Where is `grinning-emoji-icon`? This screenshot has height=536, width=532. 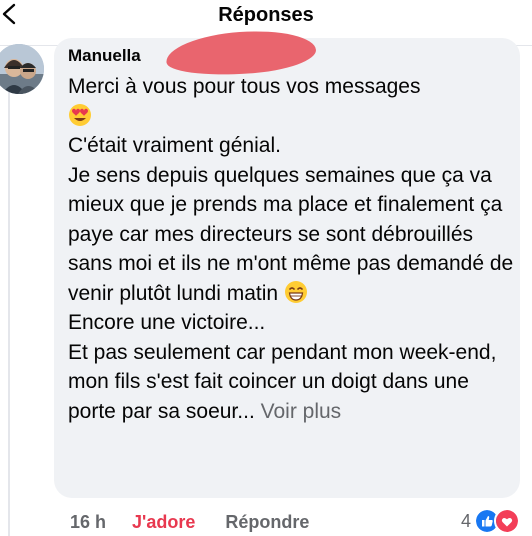
grinning-emoji-icon is located at coordinates (295, 291).